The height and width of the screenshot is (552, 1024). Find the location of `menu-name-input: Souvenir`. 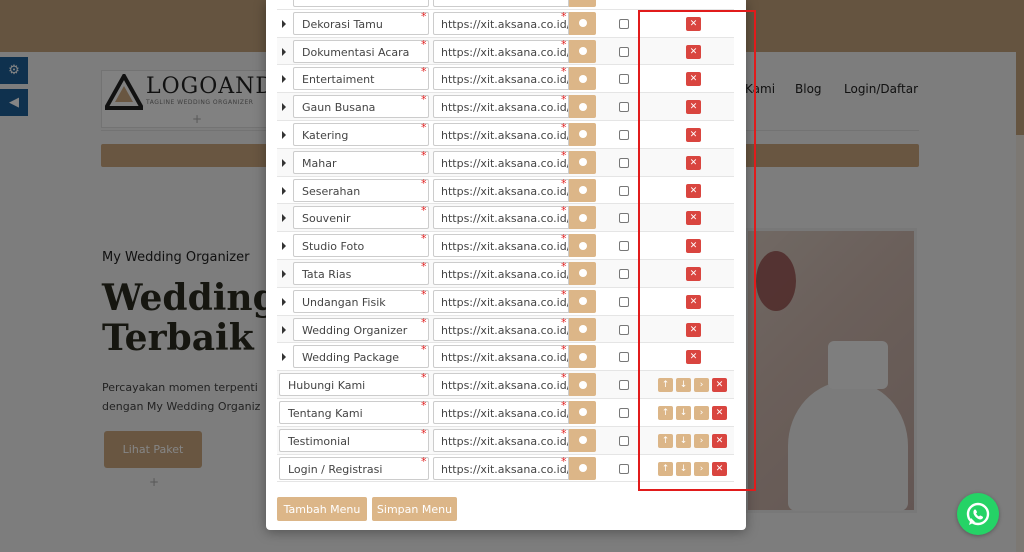

menu-name-input: Souvenir is located at coordinates (361, 218).